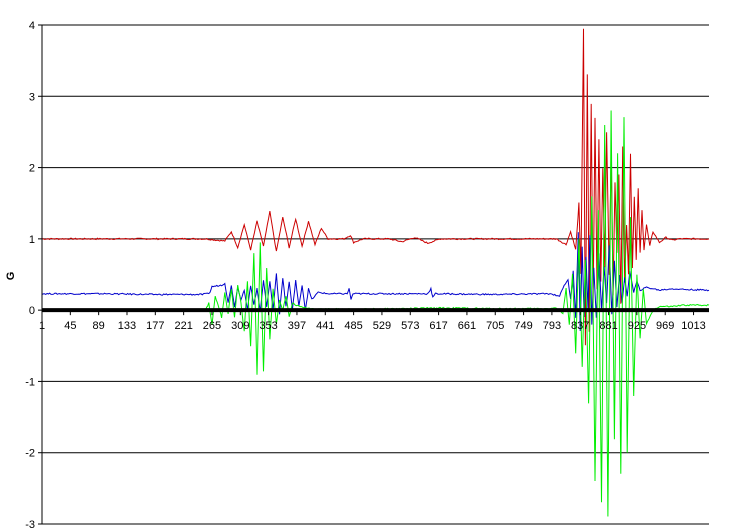 The height and width of the screenshot is (531, 734). I want to click on x-tick-label-11: 485, so click(353, 326).